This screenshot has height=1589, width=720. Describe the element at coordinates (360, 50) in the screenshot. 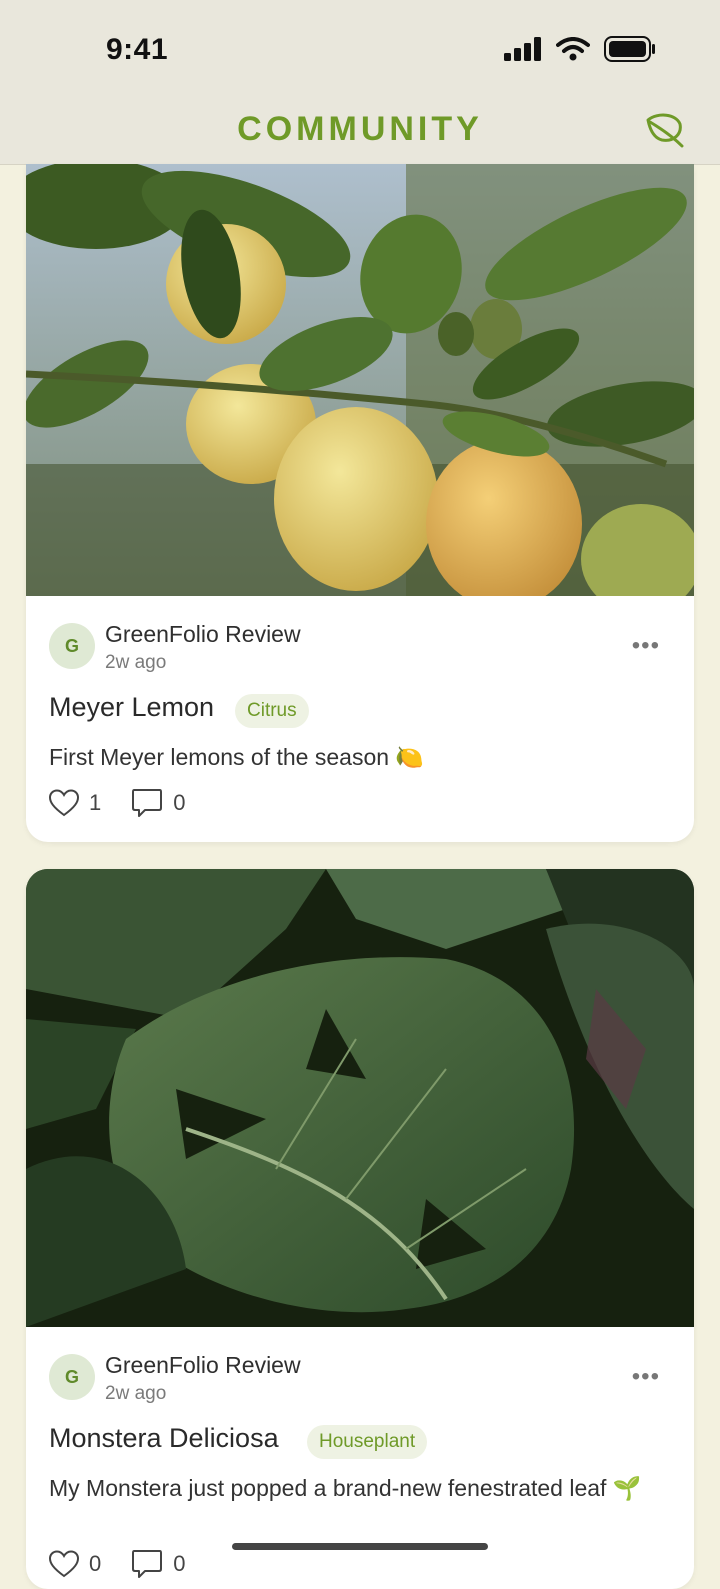

I see `status-bar: 9:41` at that location.